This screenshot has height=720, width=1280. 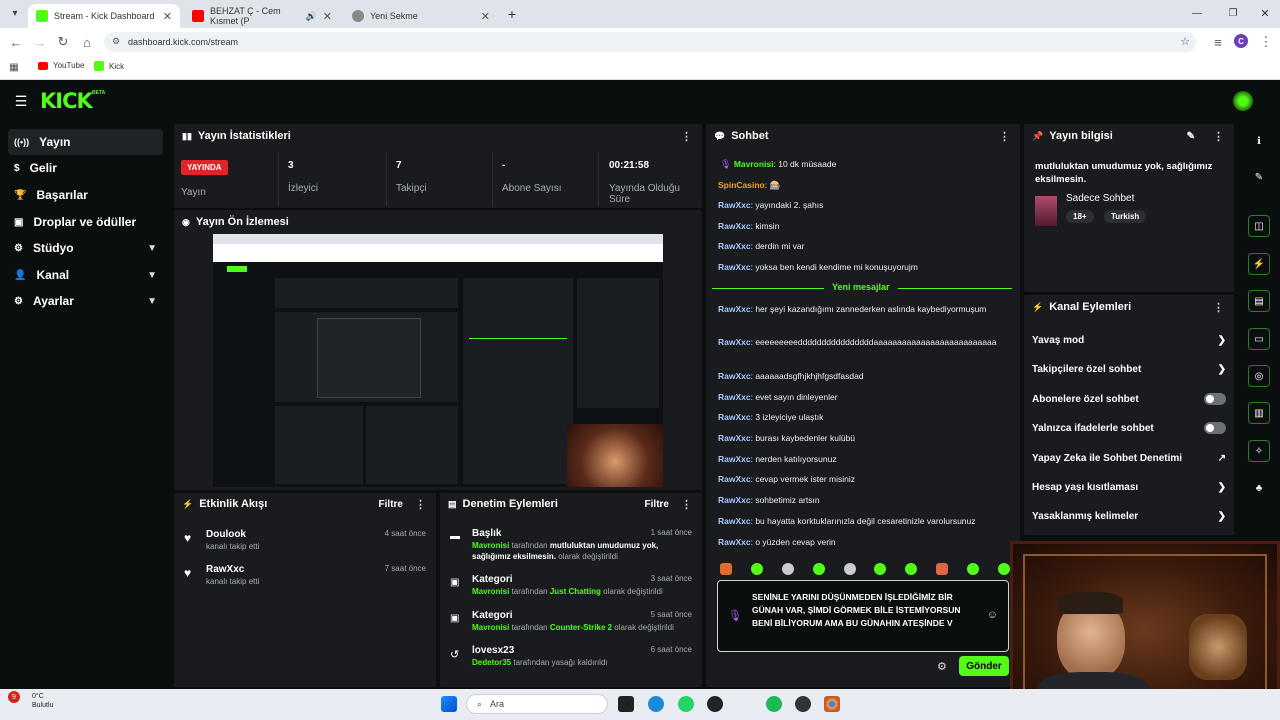 I want to click on chatgpt-icon, so click(x=715, y=704).